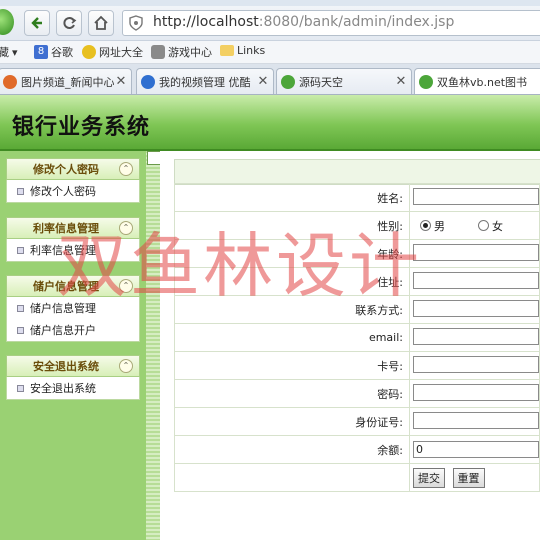  I want to click on back-arrow-icon, so click(36, 23).